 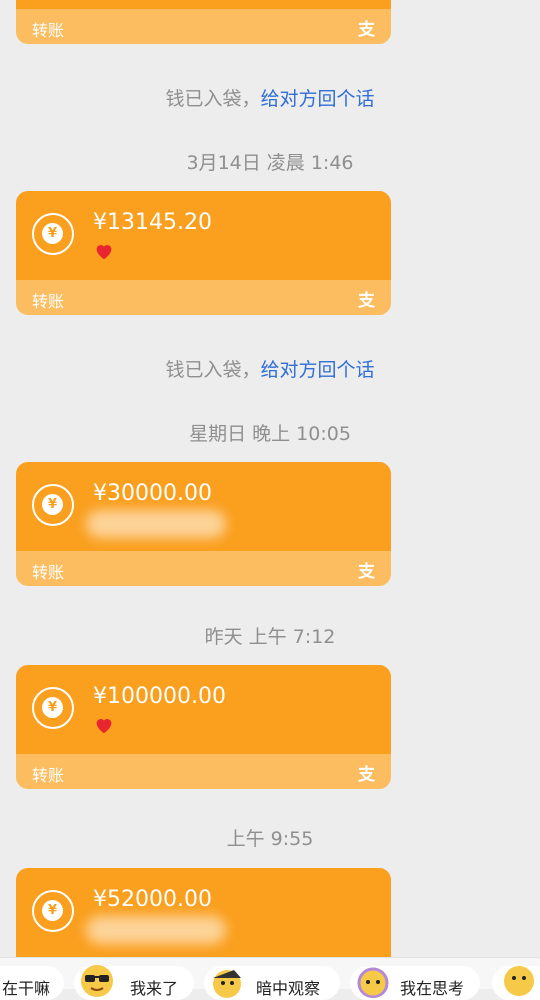 I want to click on quick-reply-bar: 在干嘛 我来了 暗中观察 我在思考, so click(x=270, y=978).